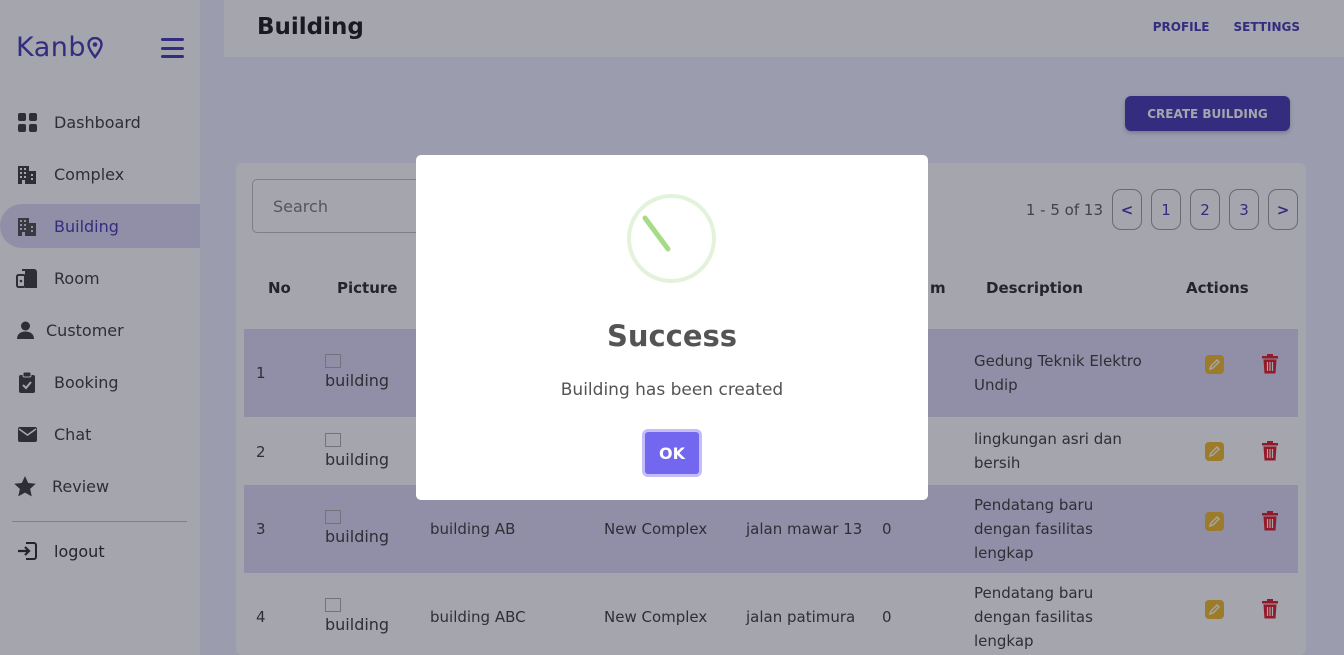 The width and height of the screenshot is (1344, 655). What do you see at coordinates (672, 453) in the screenshot?
I see `ok-button: OK` at bounding box center [672, 453].